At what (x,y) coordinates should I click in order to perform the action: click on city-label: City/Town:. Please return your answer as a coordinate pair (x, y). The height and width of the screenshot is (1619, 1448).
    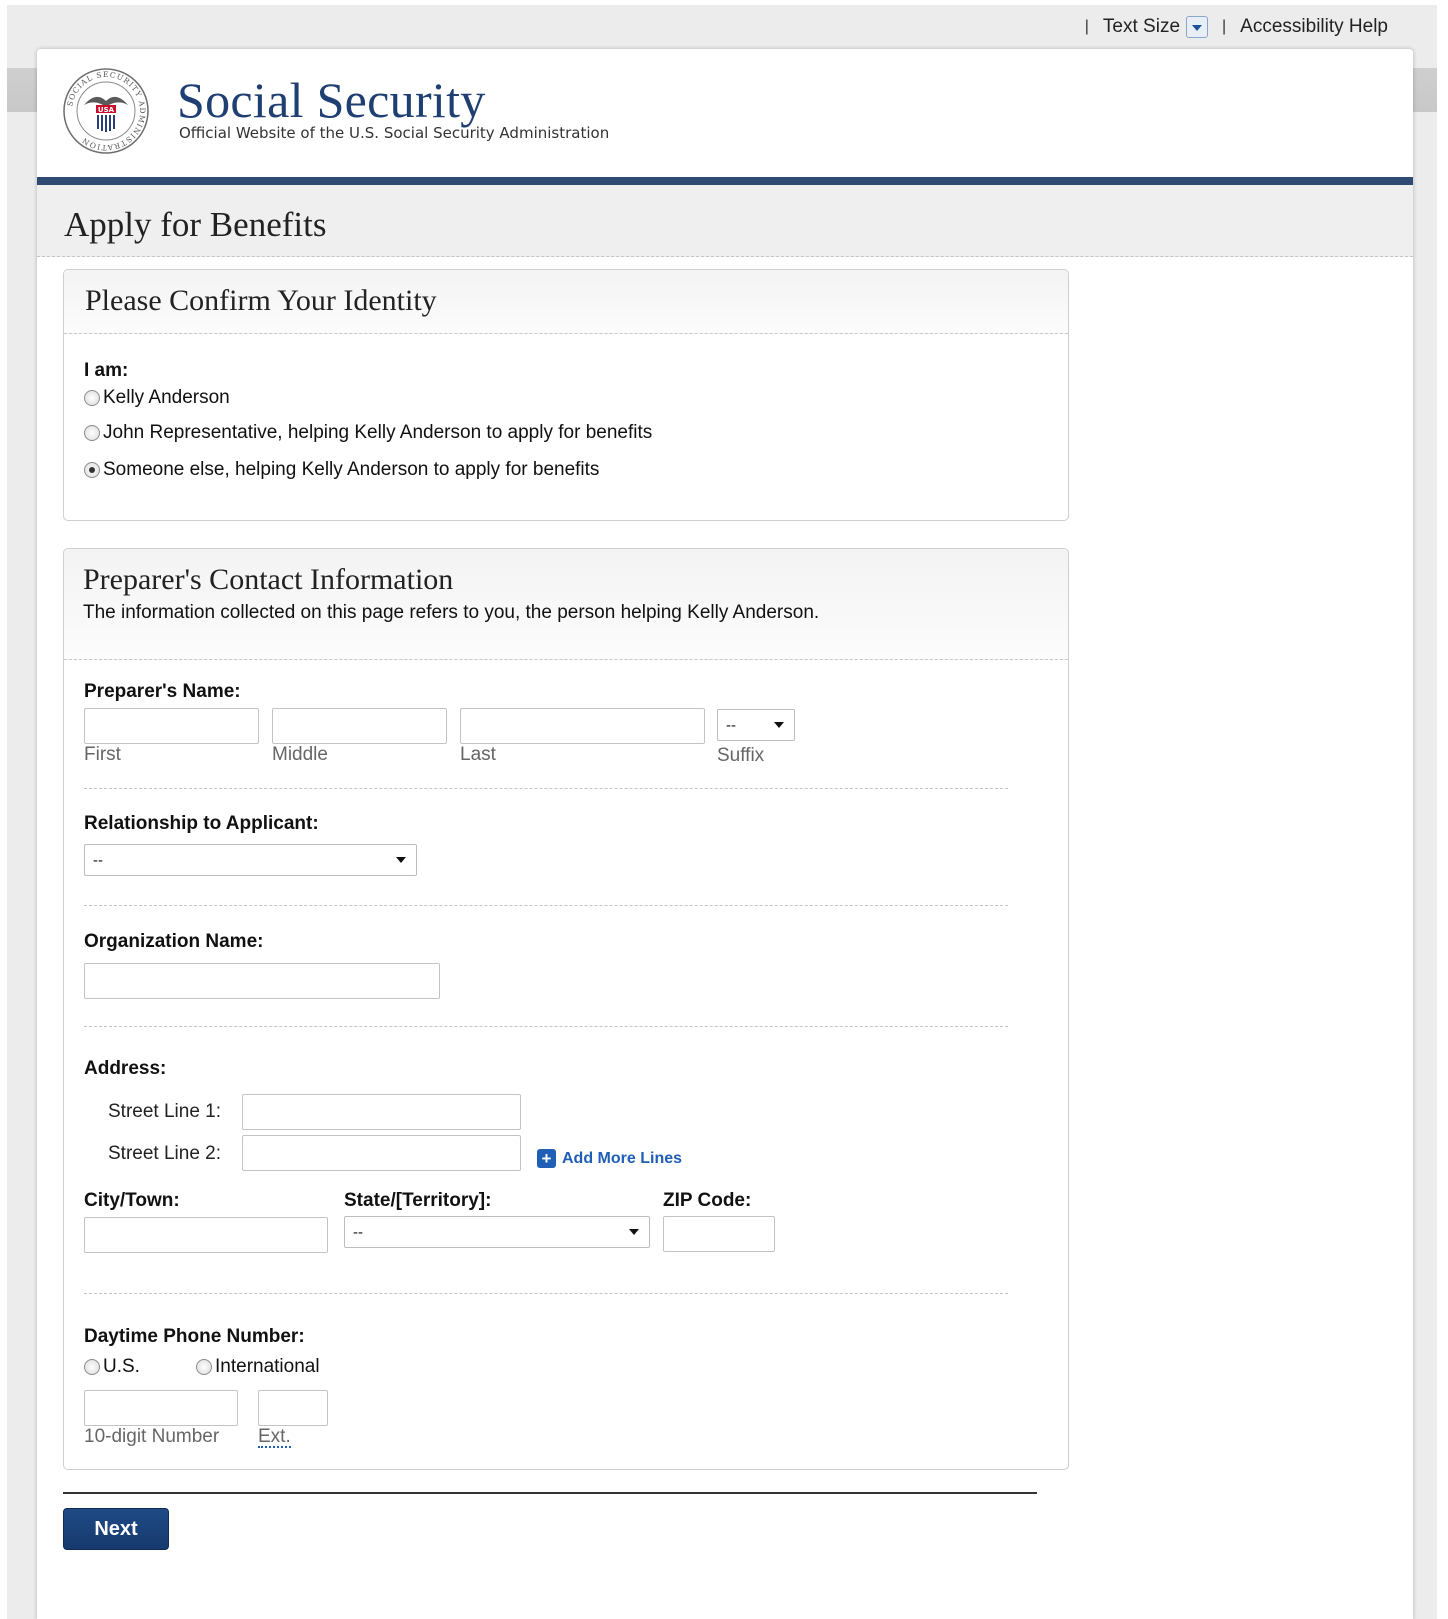
    Looking at the image, I should click on (132, 1200).